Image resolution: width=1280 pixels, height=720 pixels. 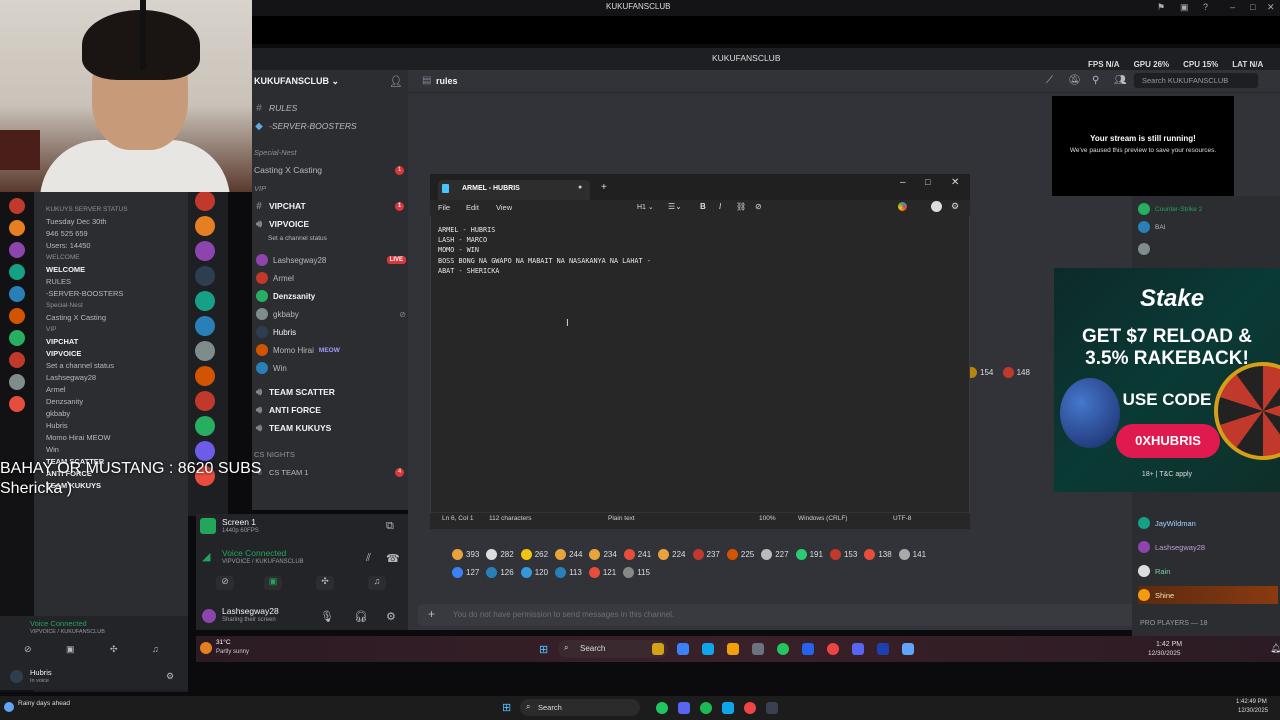 I want to click on channel-vipchat: # VIPCHAT 1, so click(x=329, y=206).